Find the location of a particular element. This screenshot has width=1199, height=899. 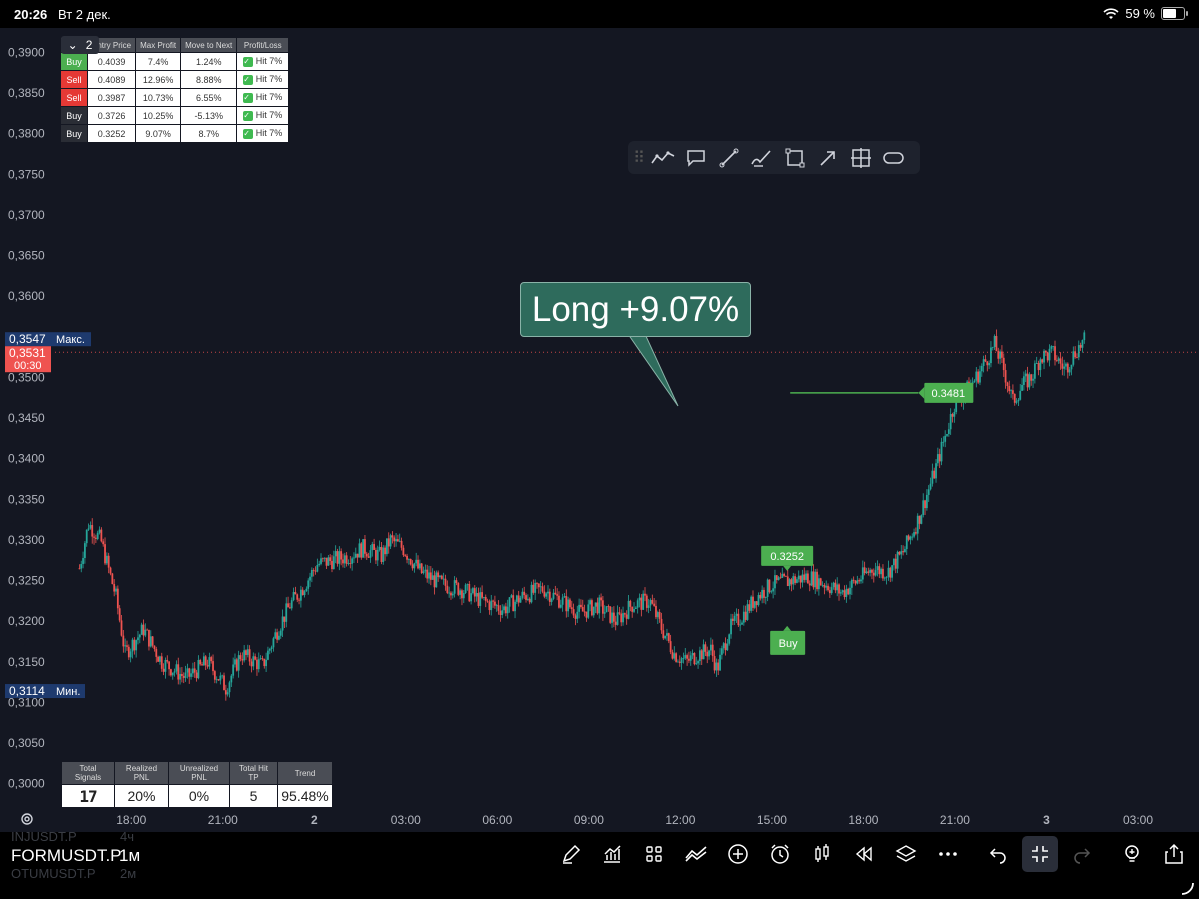

pencil-icon is located at coordinates (571, 854).